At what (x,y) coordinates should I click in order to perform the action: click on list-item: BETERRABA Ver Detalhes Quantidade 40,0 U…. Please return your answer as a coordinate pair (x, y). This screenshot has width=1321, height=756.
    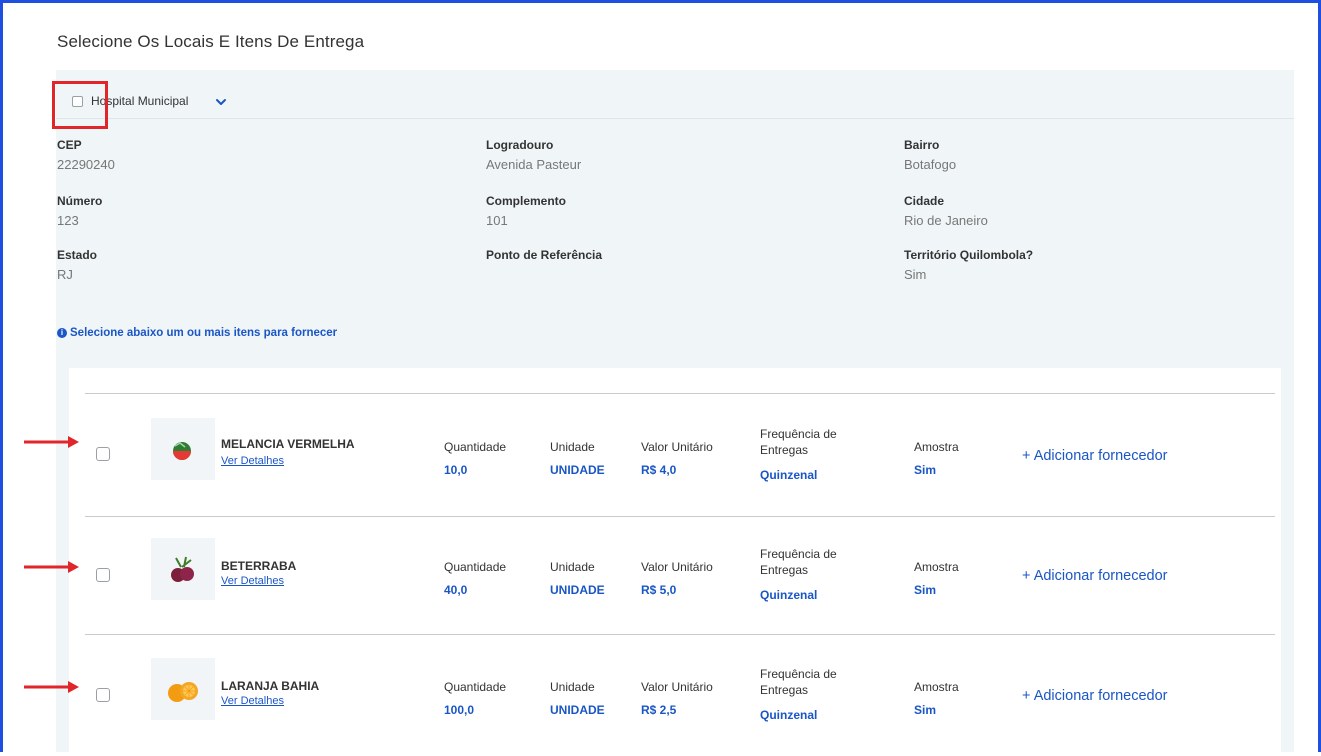
    Looking at the image, I should click on (675, 581).